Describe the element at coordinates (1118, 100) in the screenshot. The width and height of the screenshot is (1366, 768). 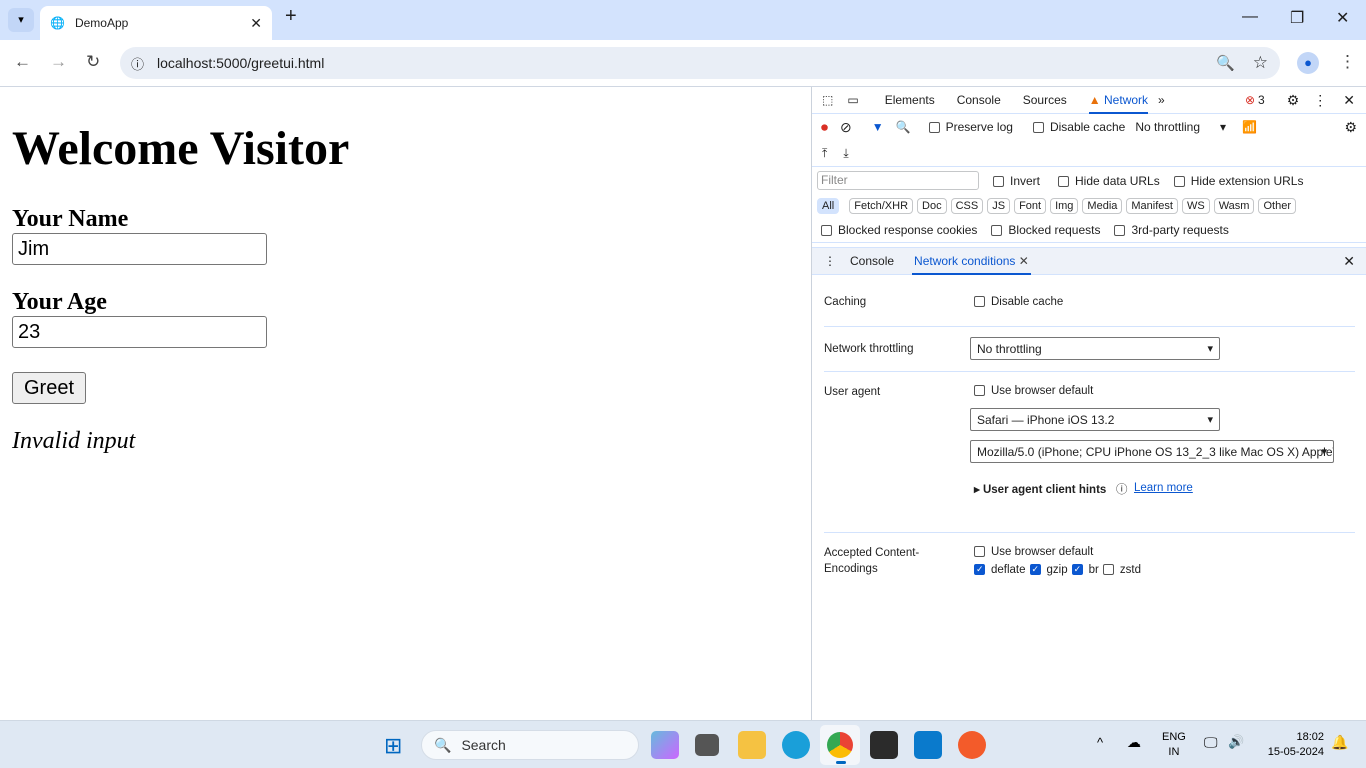
I see `tab-network: ▲ Network` at that location.